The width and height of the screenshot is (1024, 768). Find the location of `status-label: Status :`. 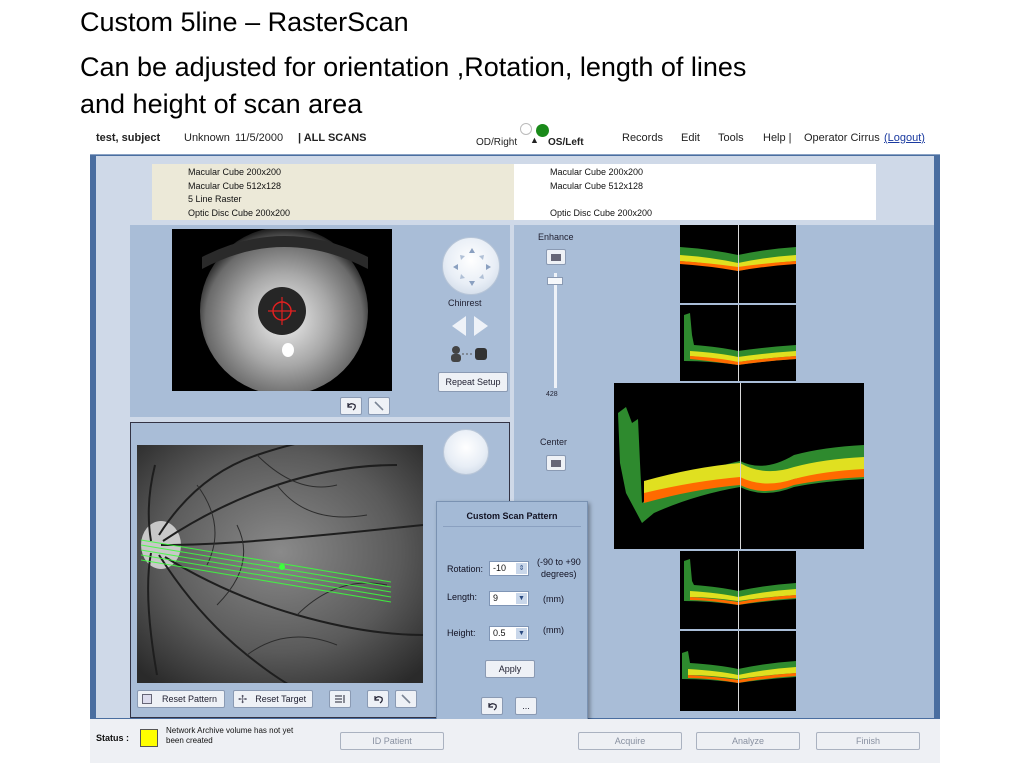

status-label: Status : is located at coordinates (113, 738).